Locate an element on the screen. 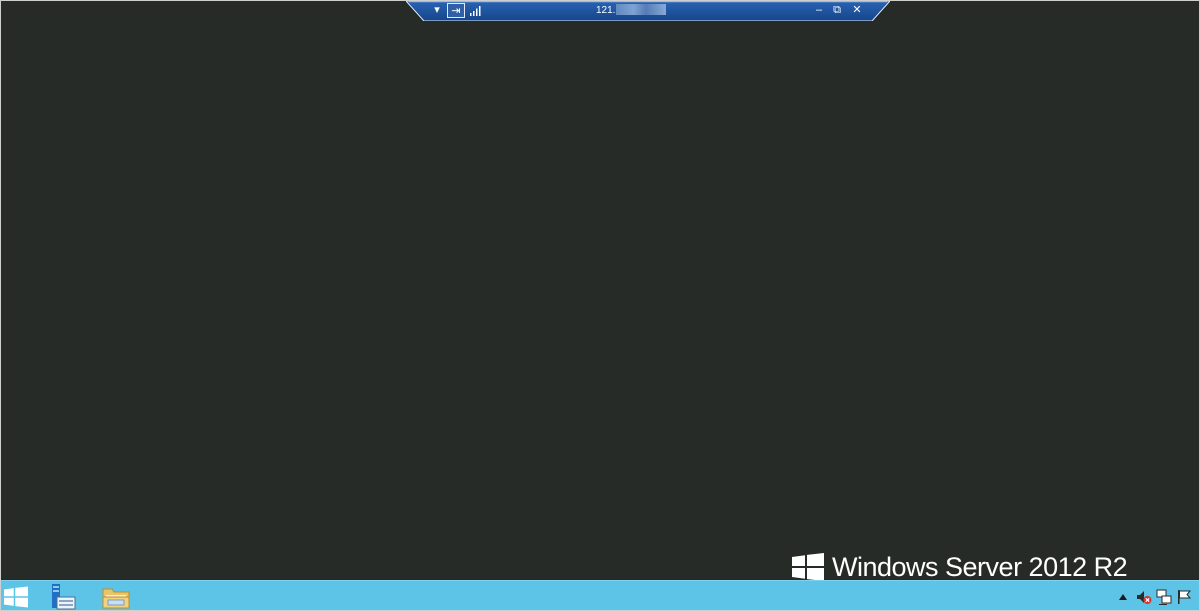 This screenshot has width=1200, height=611. close-icon: ✕ is located at coordinates (857, 10).